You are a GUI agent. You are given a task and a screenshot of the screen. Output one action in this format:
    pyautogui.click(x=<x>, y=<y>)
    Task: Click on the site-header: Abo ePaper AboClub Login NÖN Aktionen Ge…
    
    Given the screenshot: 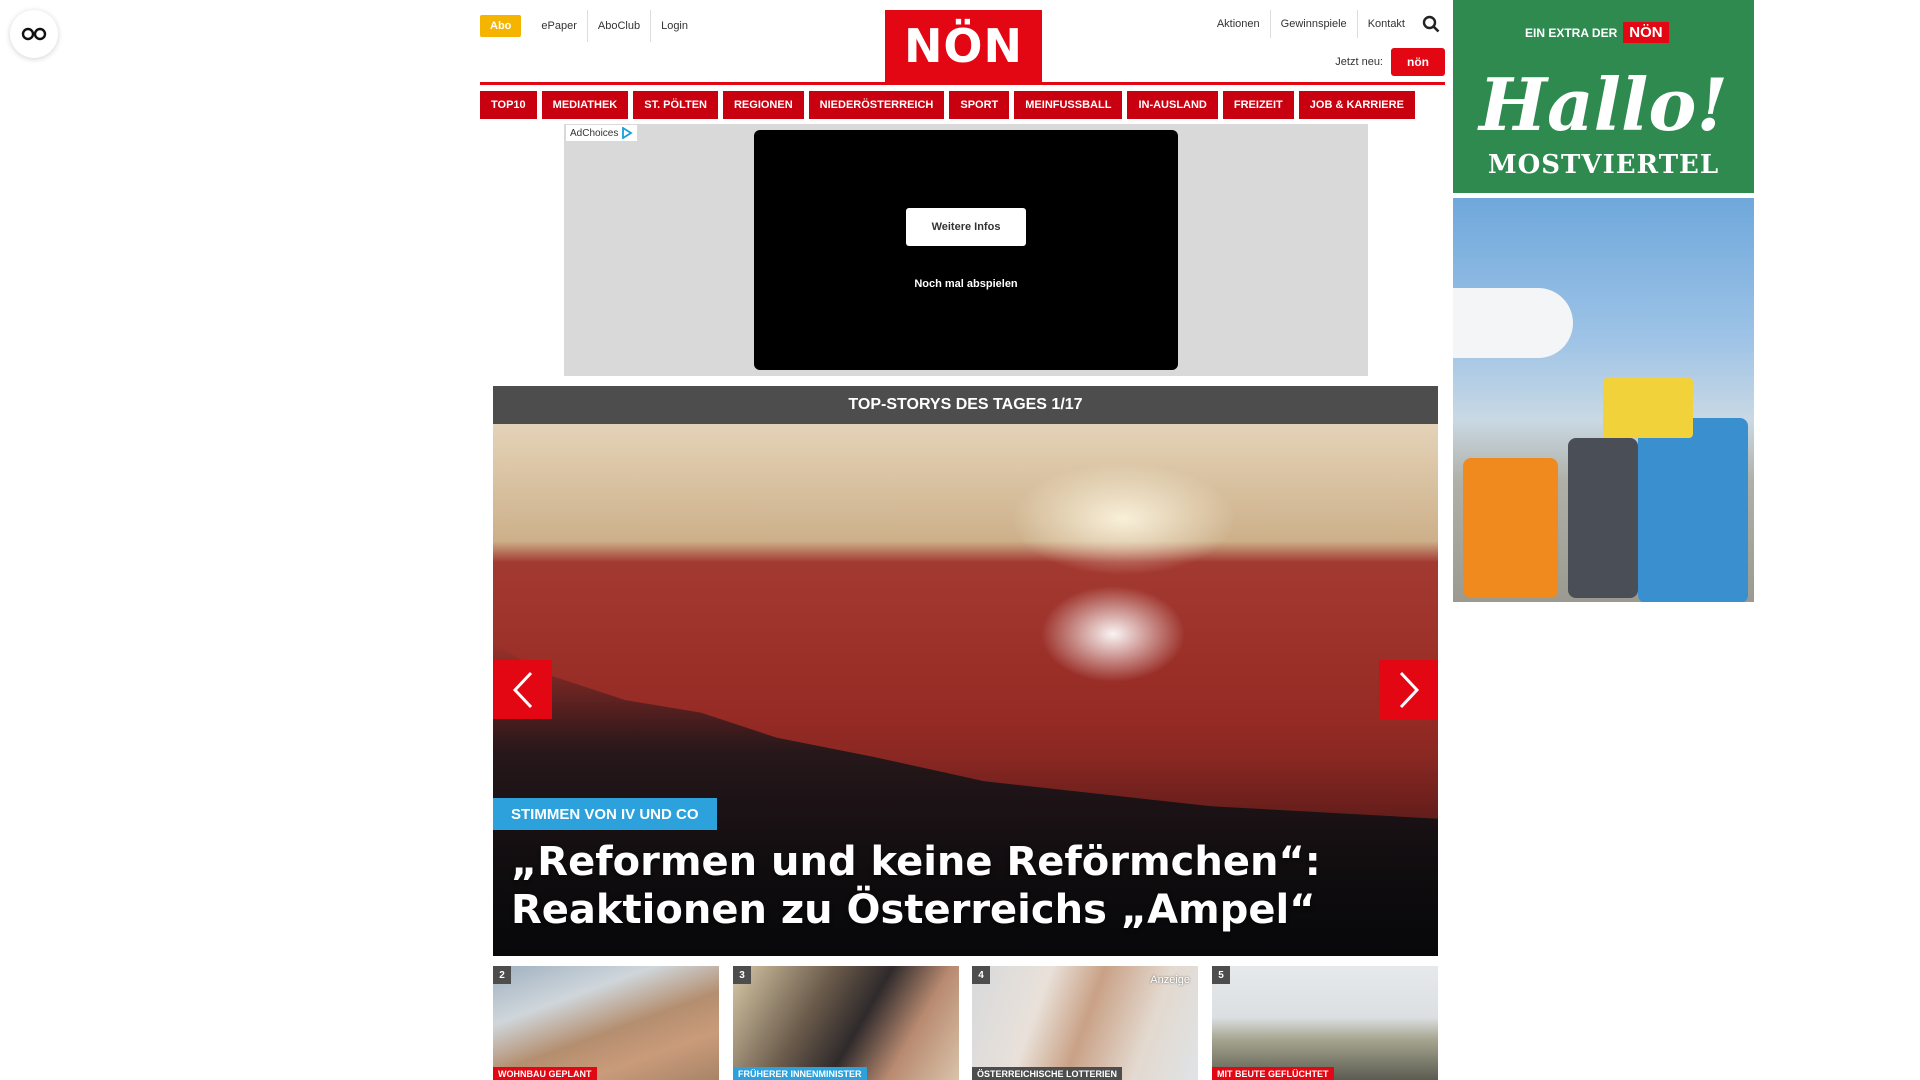 What is the action you would take?
    pyautogui.click(x=962, y=60)
    